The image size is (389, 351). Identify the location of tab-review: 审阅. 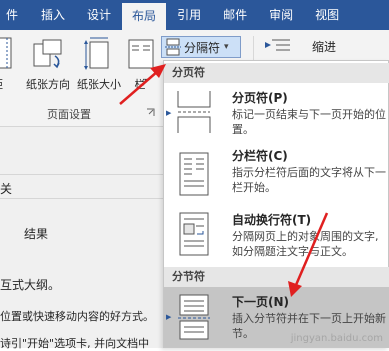
(281, 15).